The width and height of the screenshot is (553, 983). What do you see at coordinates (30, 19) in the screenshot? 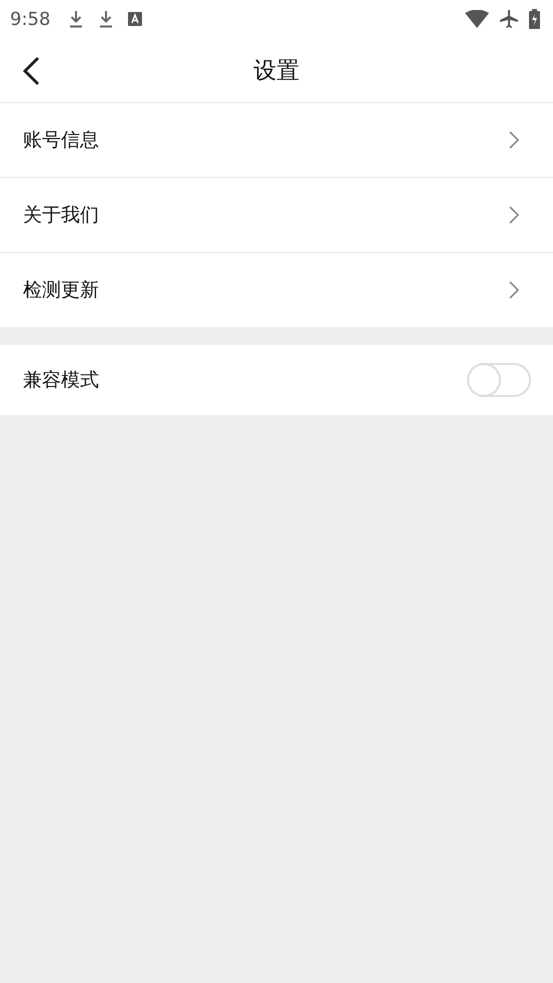
I see `status-time: 9:58` at bounding box center [30, 19].